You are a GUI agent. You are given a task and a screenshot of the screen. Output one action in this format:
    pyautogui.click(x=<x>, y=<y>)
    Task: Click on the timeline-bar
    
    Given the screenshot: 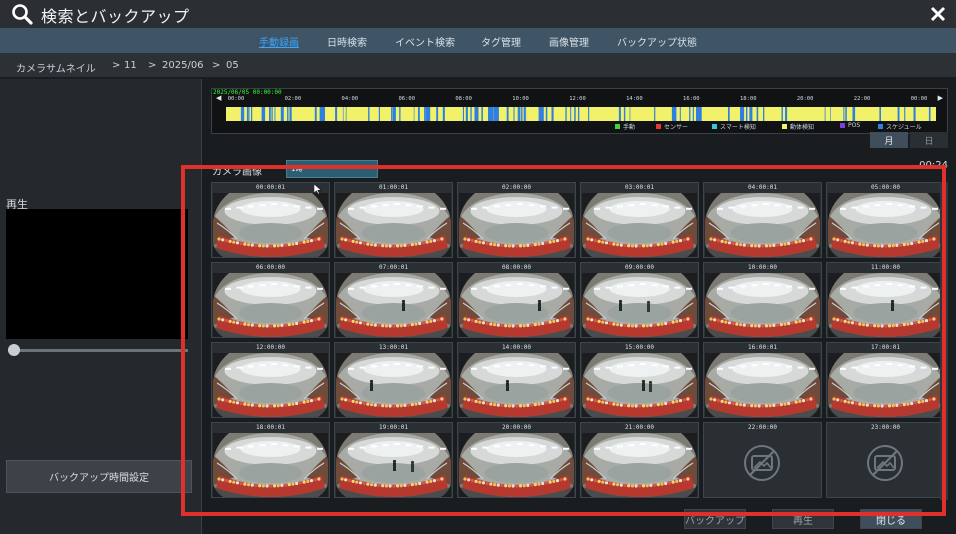 What is the action you would take?
    pyautogui.click(x=581, y=114)
    